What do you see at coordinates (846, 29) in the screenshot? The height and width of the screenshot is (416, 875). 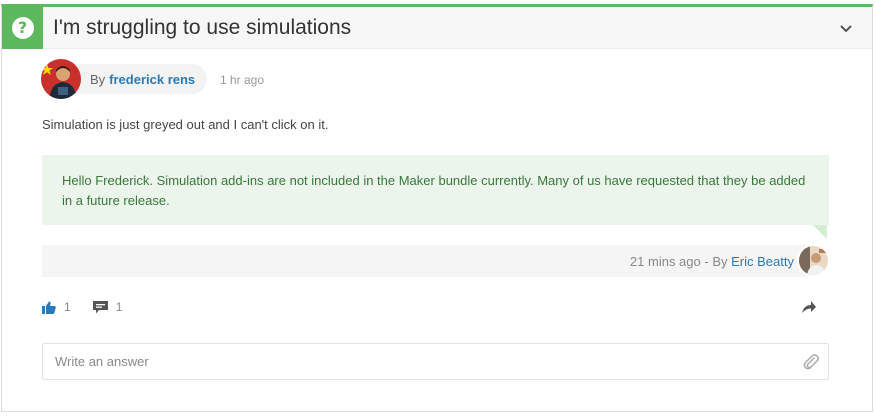 I see `chevron-down-icon` at bounding box center [846, 29].